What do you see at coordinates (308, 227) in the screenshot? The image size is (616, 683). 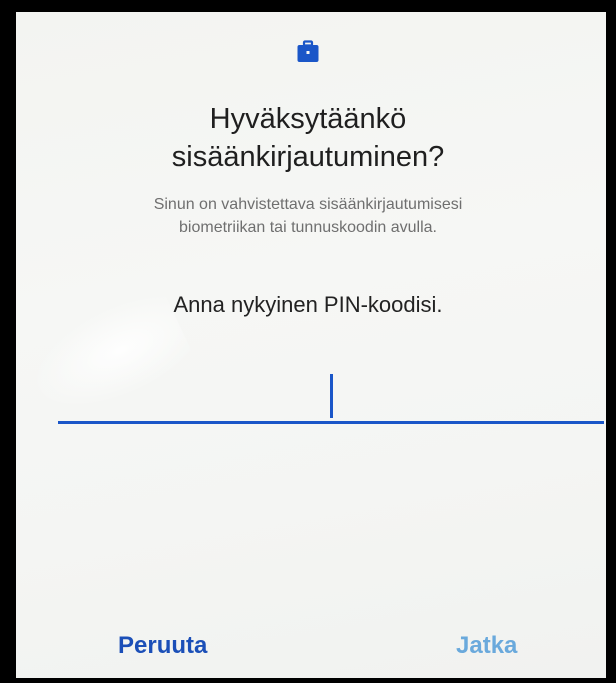 I see `dialog-subtitle-line2: biometriikan tai tunnuskoodin avulla.` at bounding box center [308, 227].